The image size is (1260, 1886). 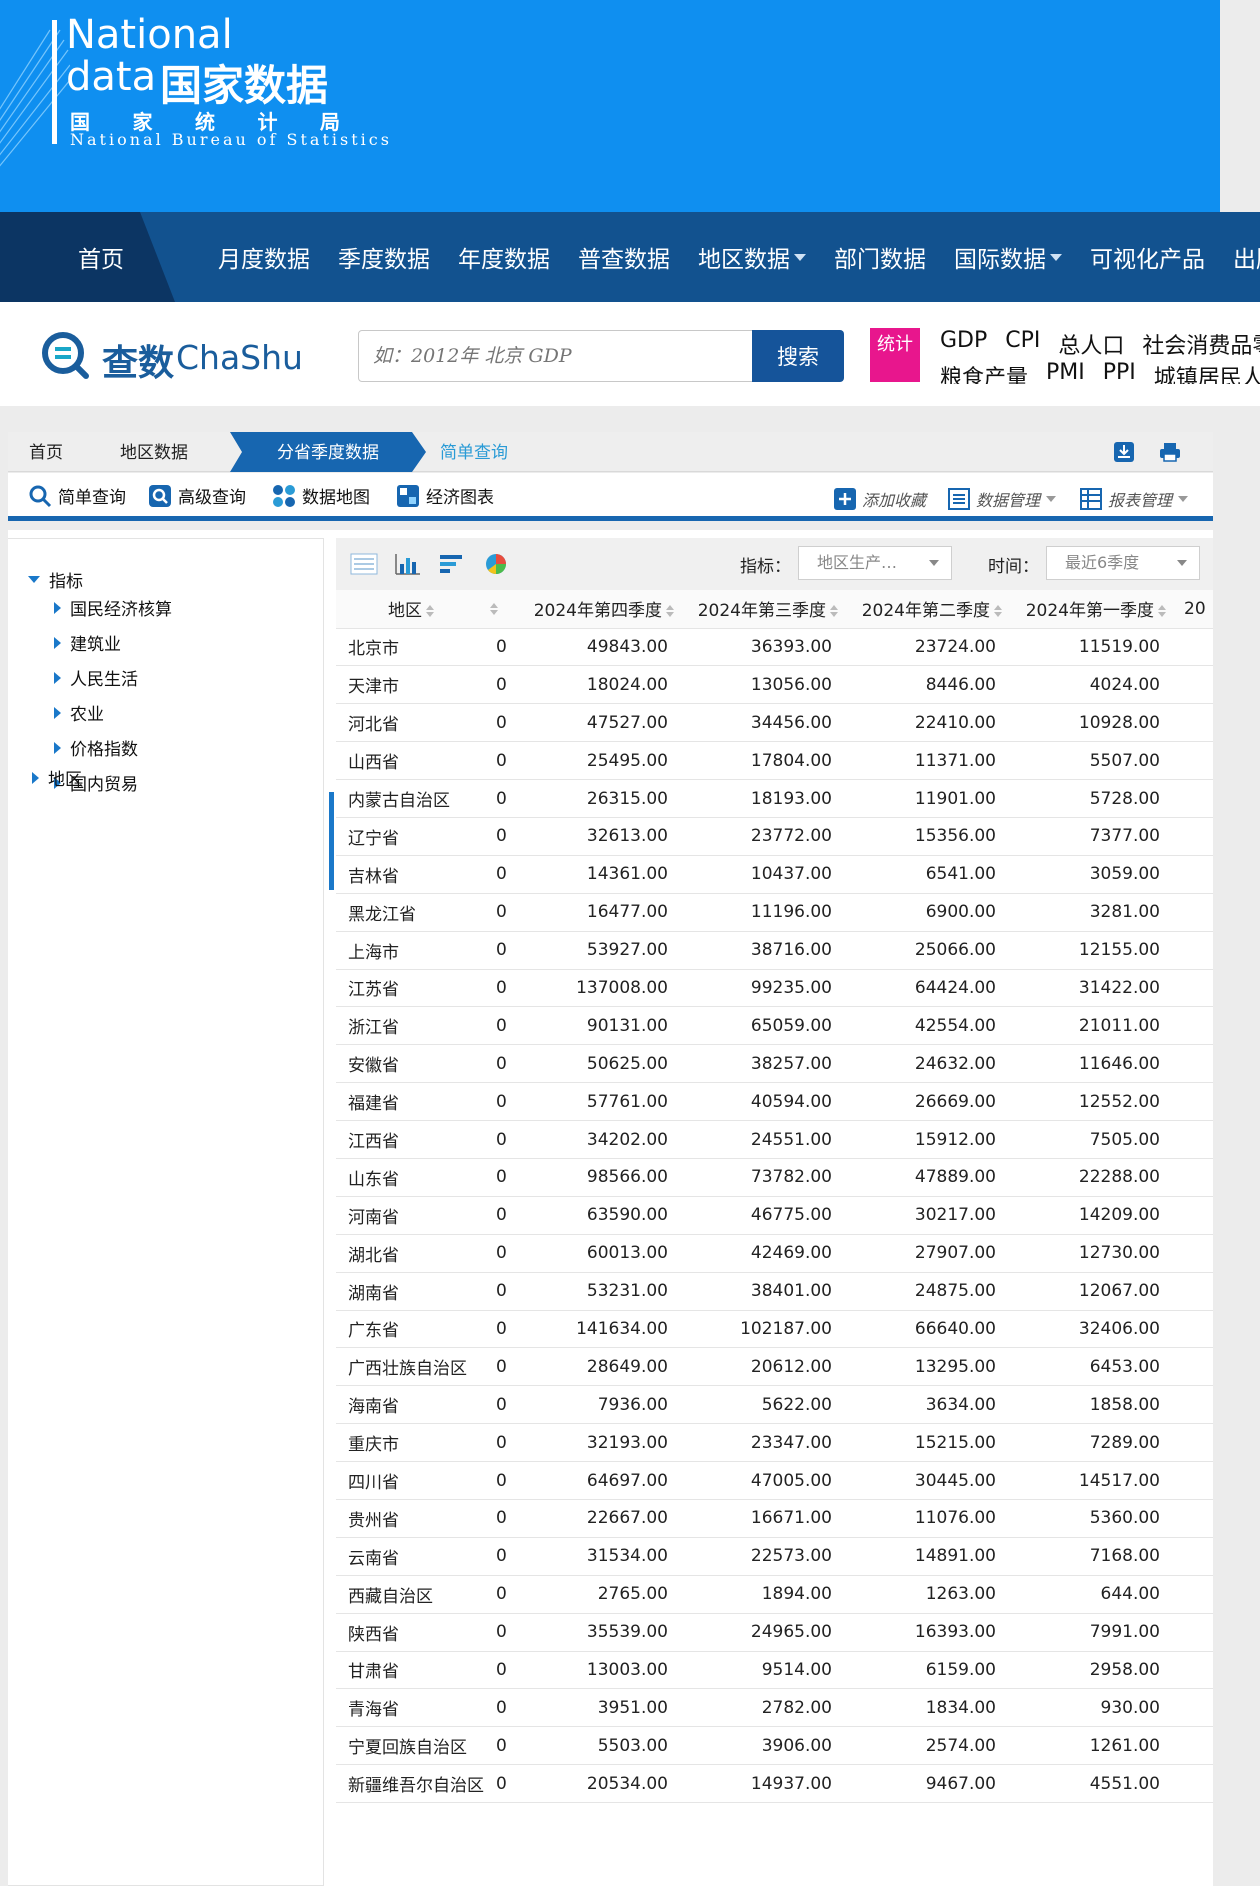 What do you see at coordinates (1207, 372) in the screenshot?
I see `hot-keyword-link: 城镇居民人` at bounding box center [1207, 372].